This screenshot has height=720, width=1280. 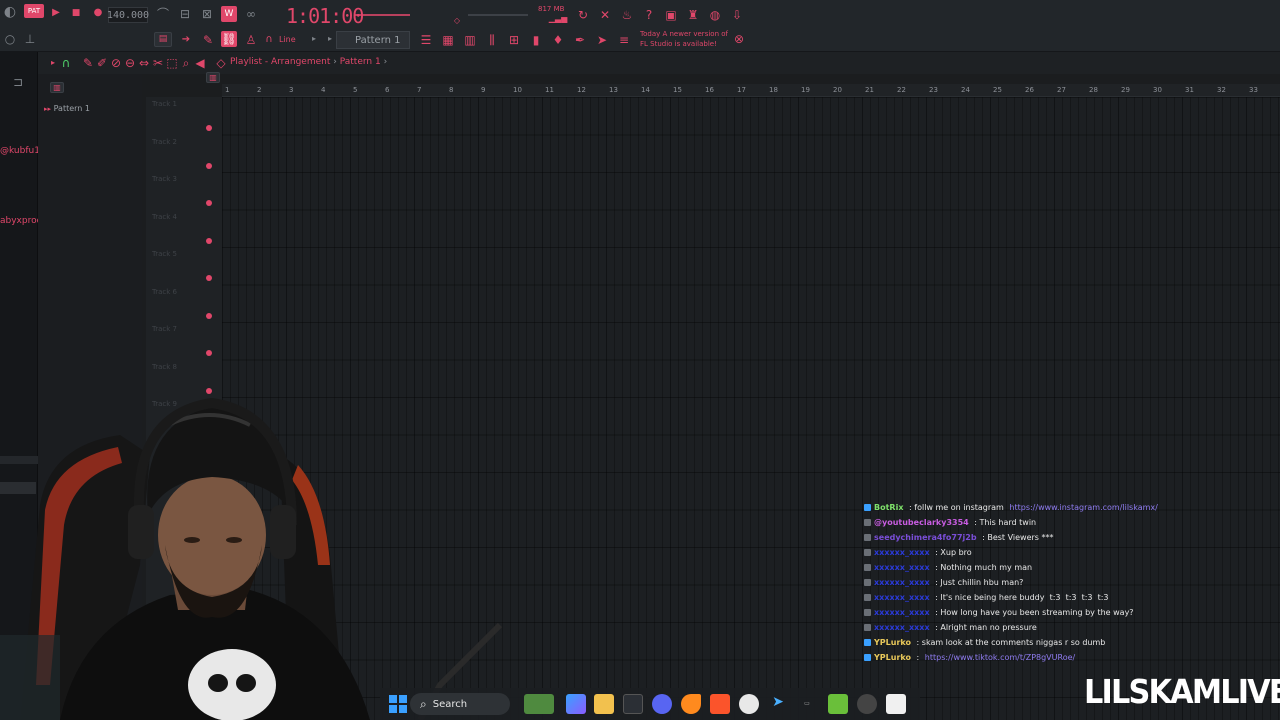 What do you see at coordinates (76, 13) in the screenshot?
I see `stop-icon: ■` at bounding box center [76, 13].